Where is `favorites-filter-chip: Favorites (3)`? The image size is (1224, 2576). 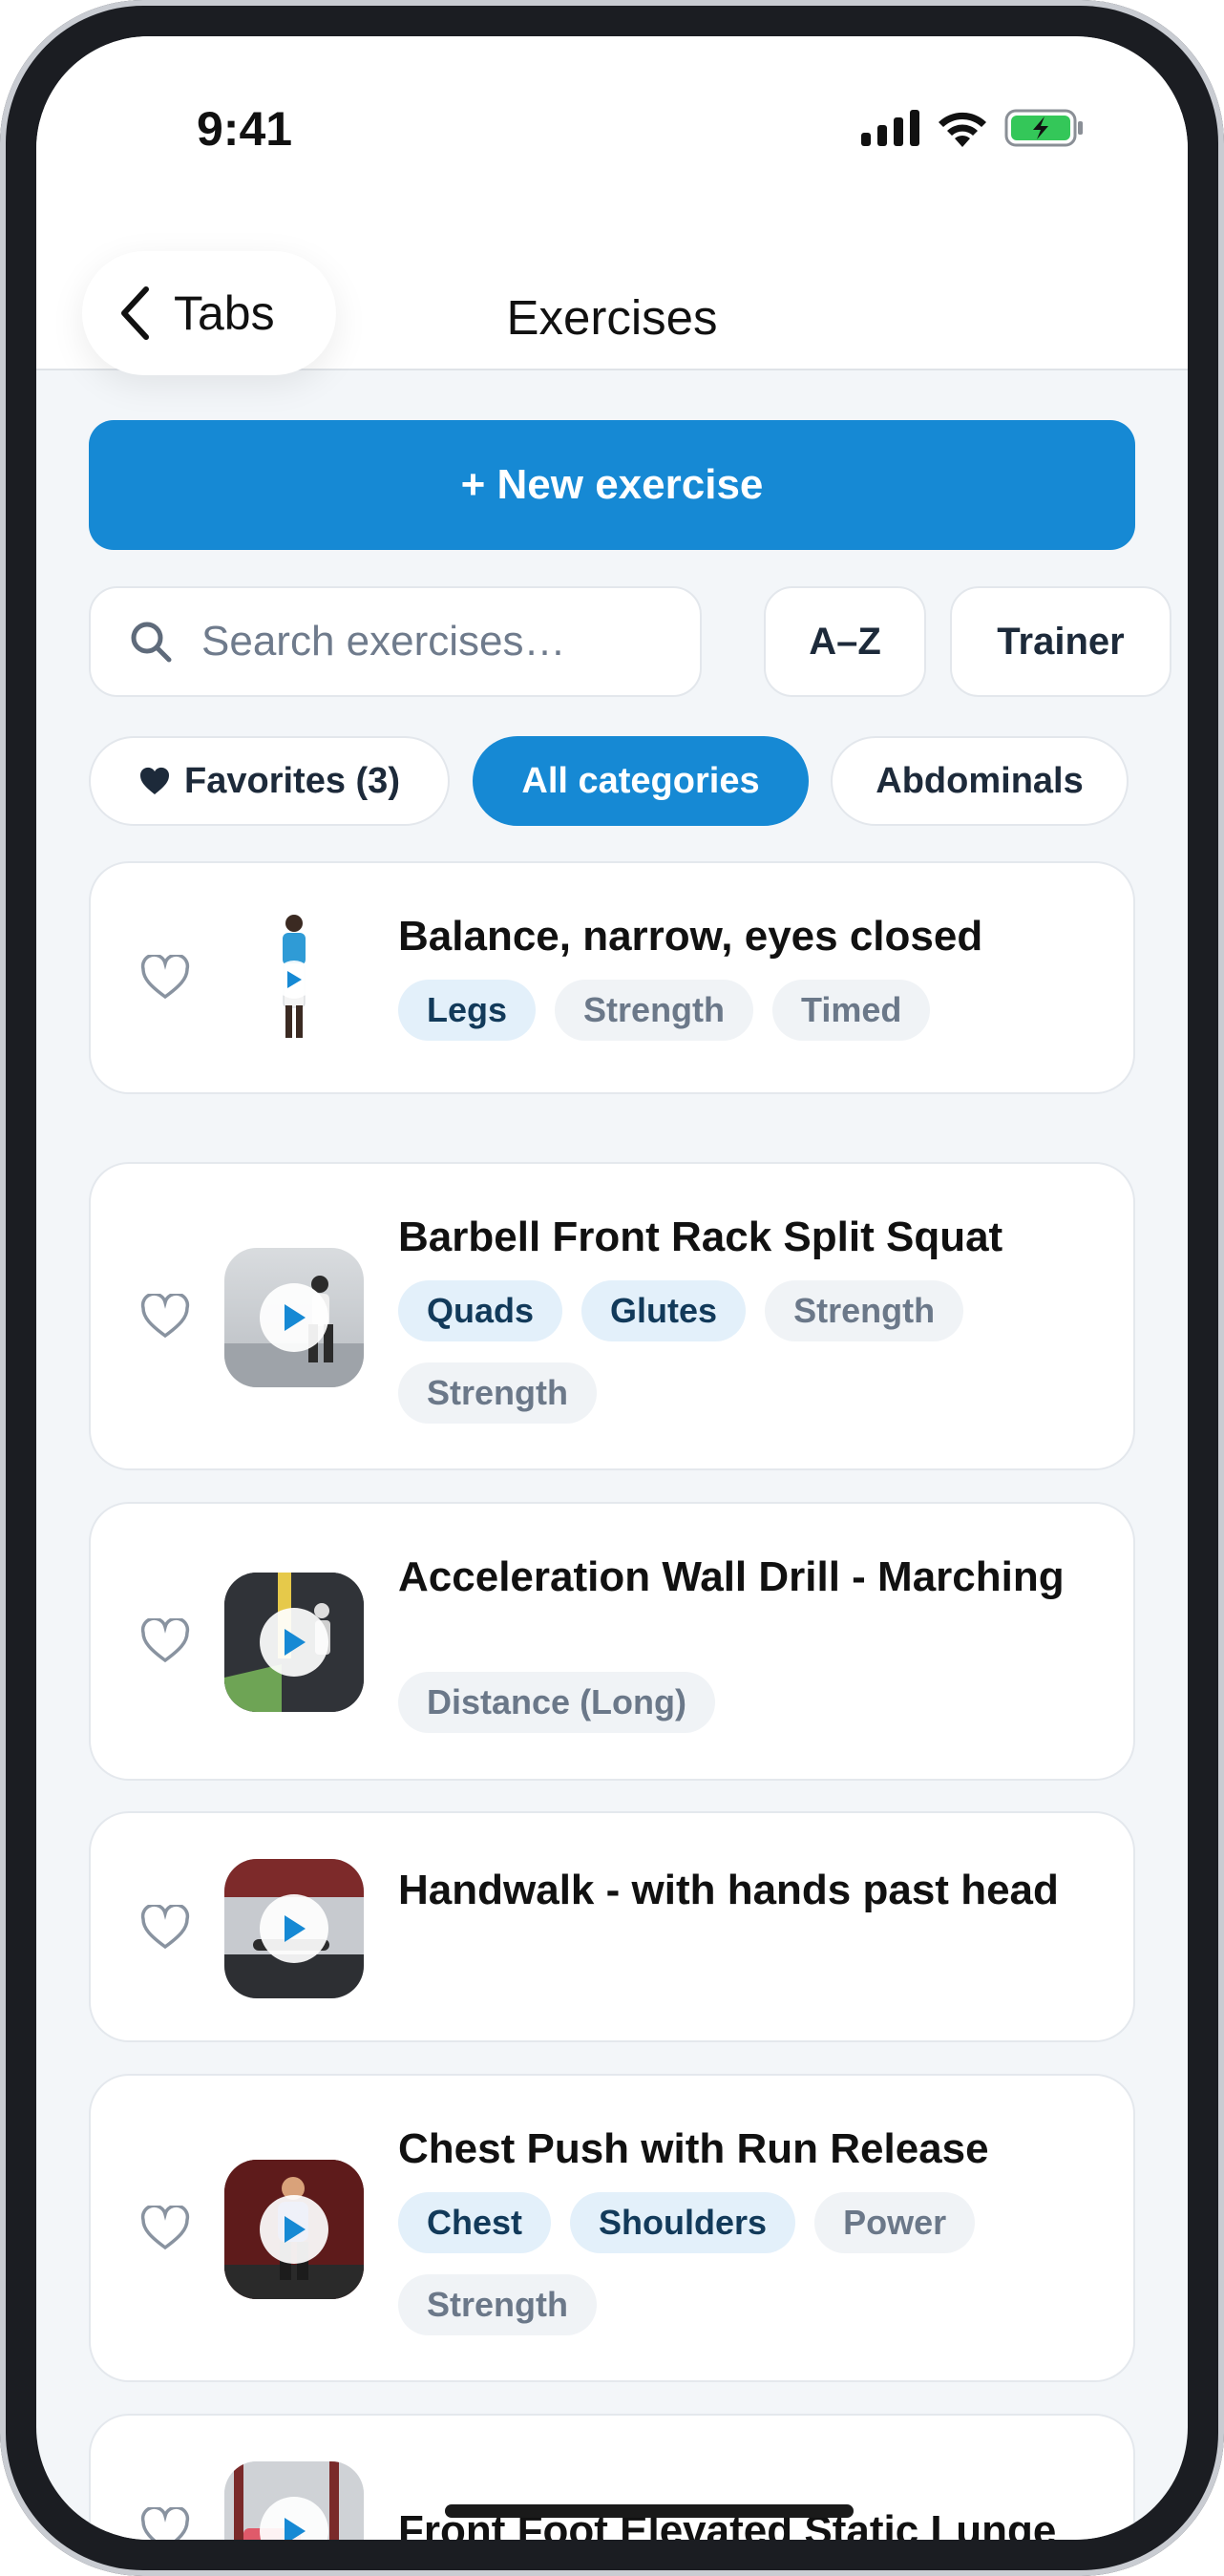
favorites-filter-chip: Favorites (3) is located at coordinates (269, 781).